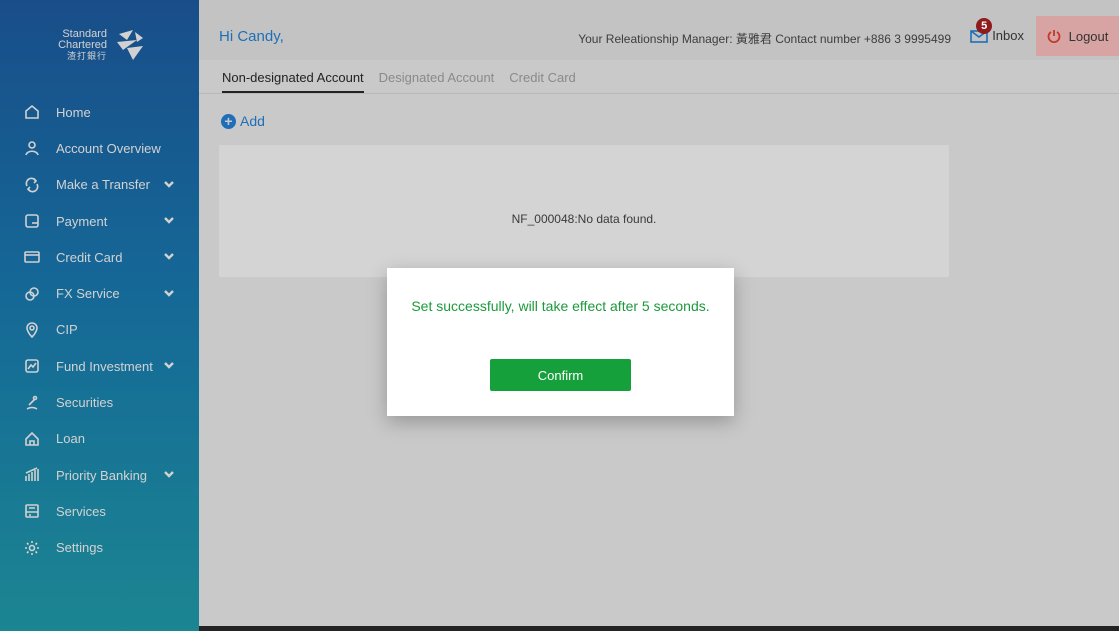 The width and height of the screenshot is (1119, 631). What do you see at coordinates (251, 36) in the screenshot?
I see `greeting: Hi Candy,` at bounding box center [251, 36].